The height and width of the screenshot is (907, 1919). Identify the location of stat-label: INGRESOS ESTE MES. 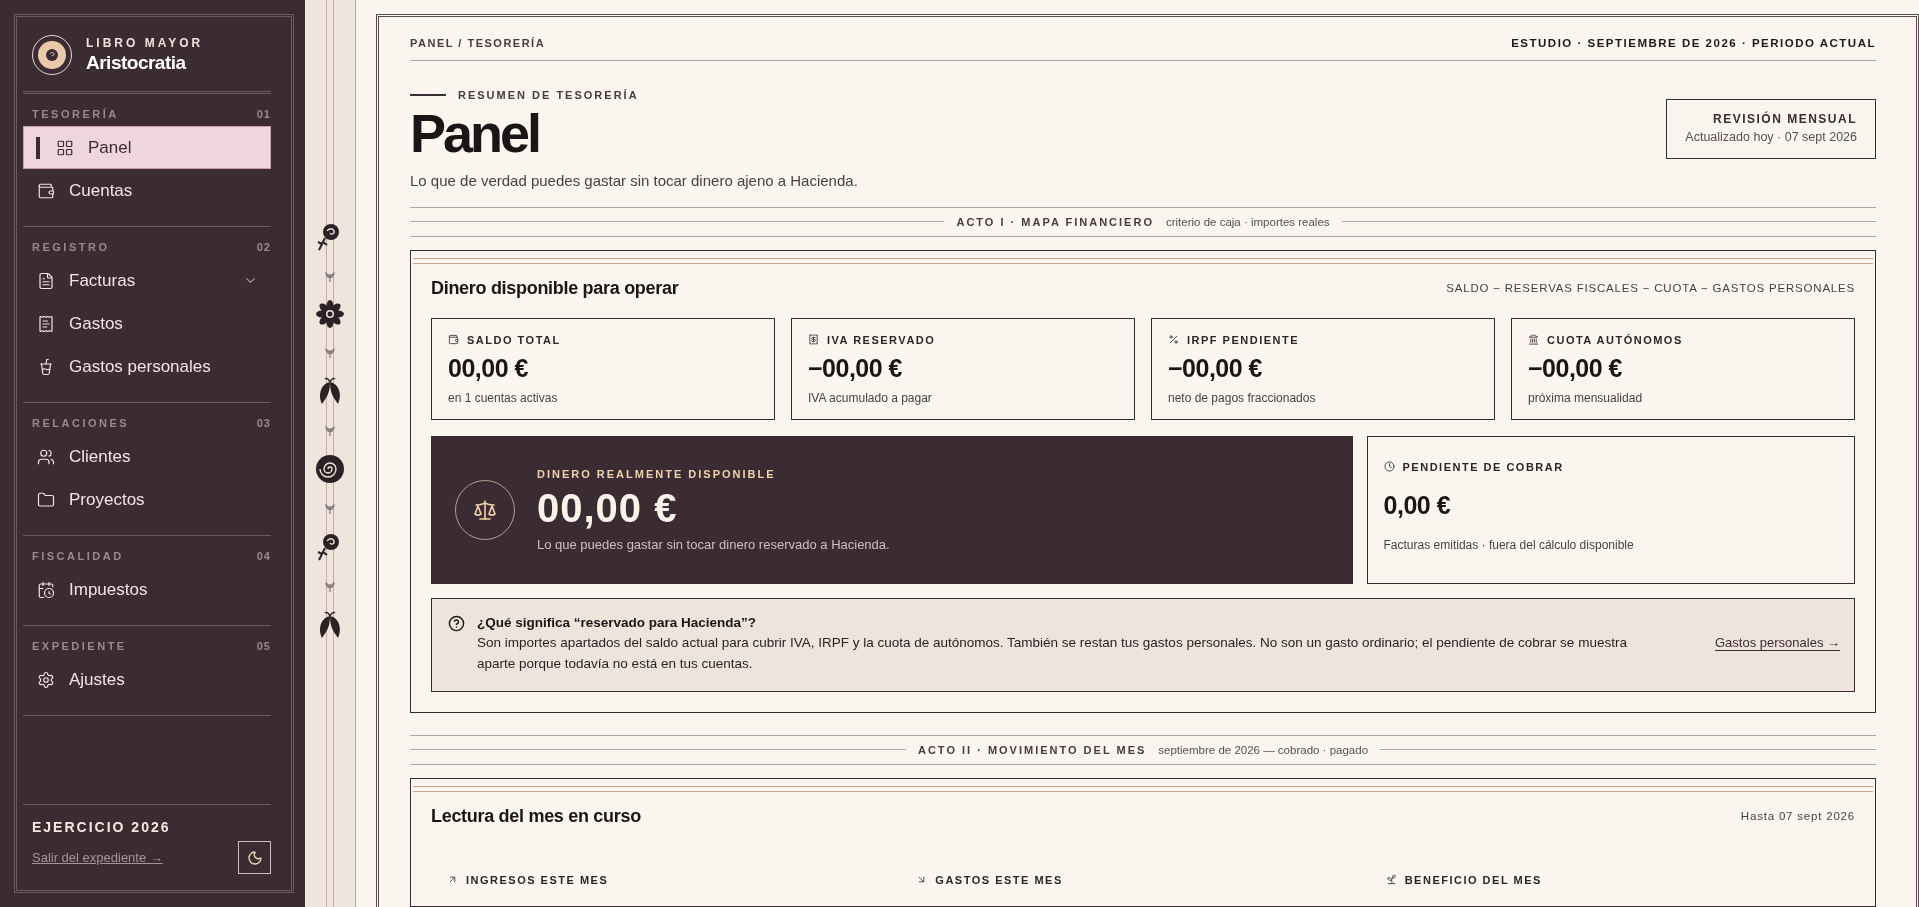
(537, 879).